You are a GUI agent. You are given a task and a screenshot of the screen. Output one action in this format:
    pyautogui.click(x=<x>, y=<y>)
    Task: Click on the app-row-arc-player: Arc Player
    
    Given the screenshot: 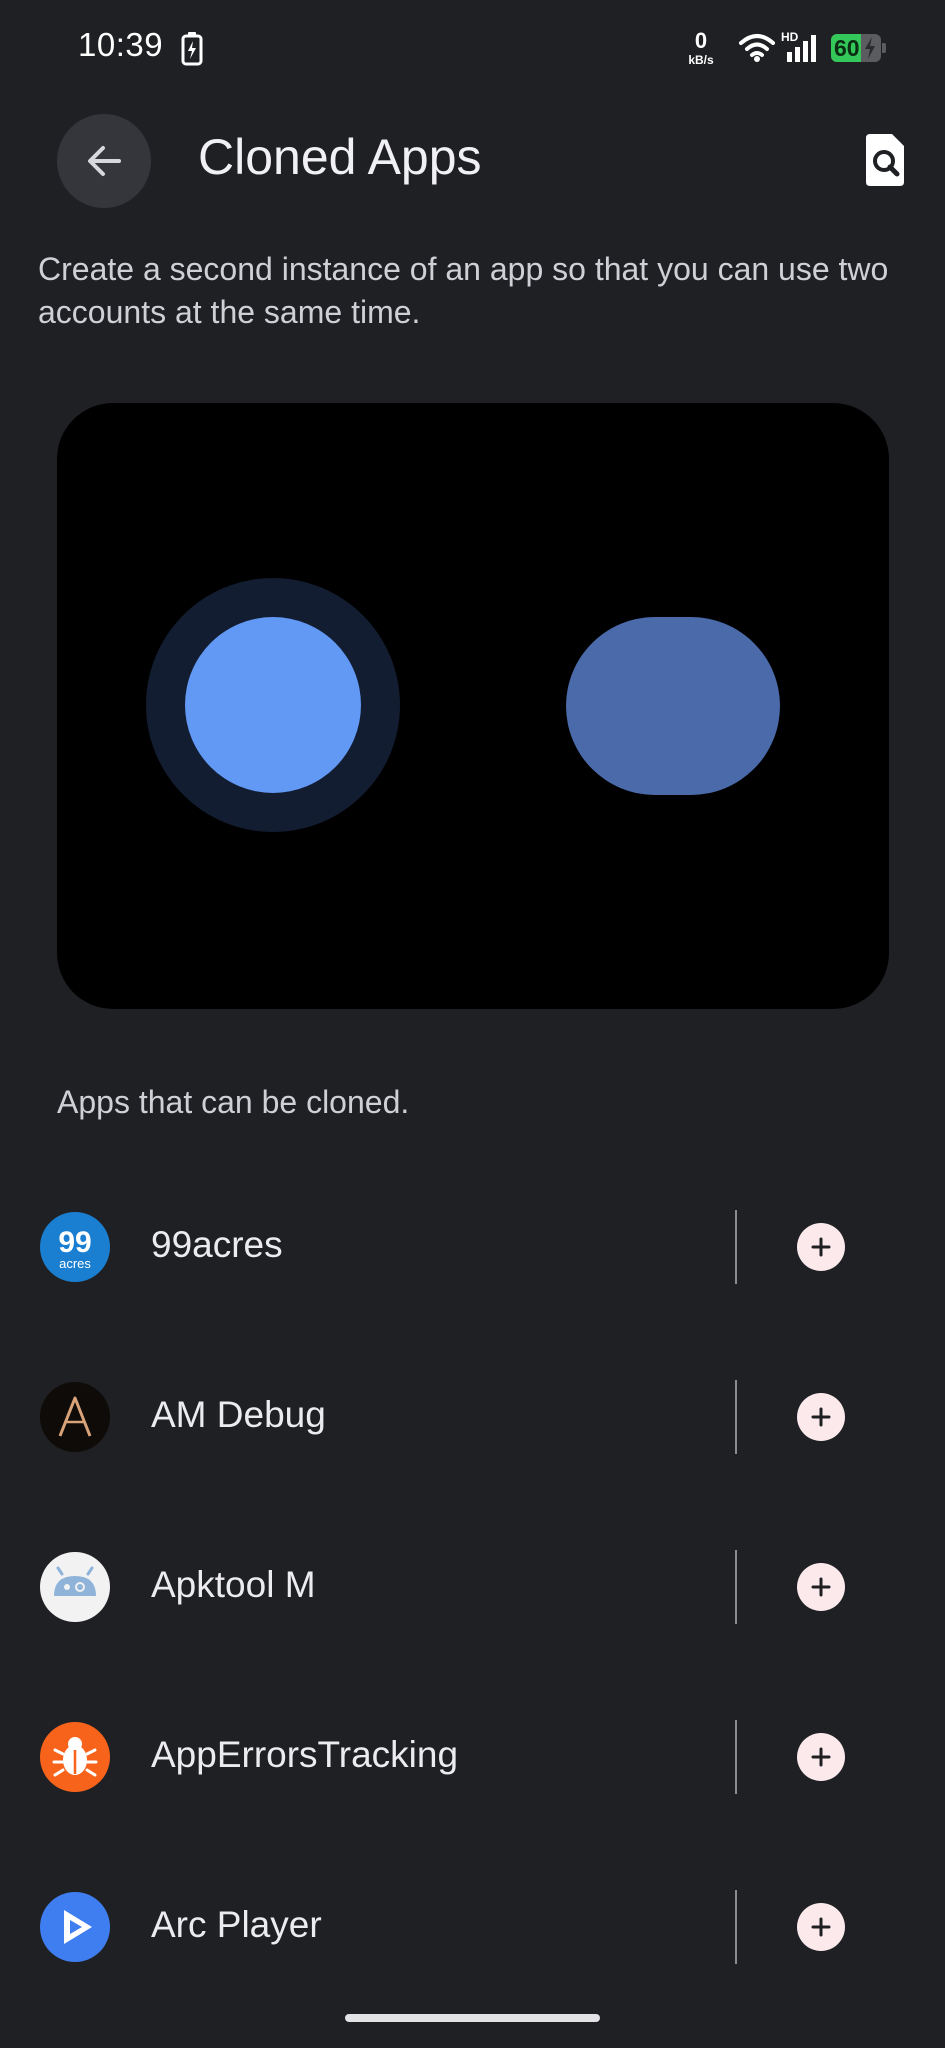 What is the action you would take?
    pyautogui.click(x=472, y=1927)
    